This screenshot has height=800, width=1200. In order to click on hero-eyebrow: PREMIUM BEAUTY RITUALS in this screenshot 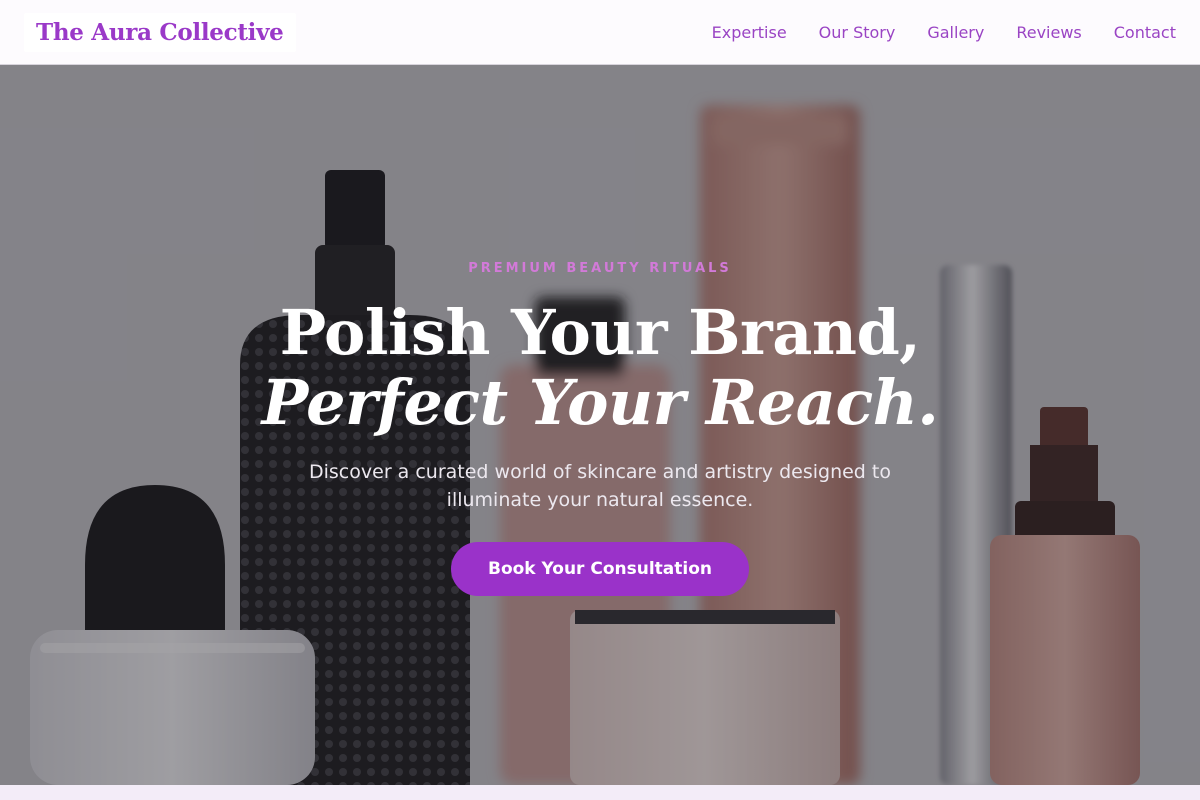, I will do `click(600, 268)`.